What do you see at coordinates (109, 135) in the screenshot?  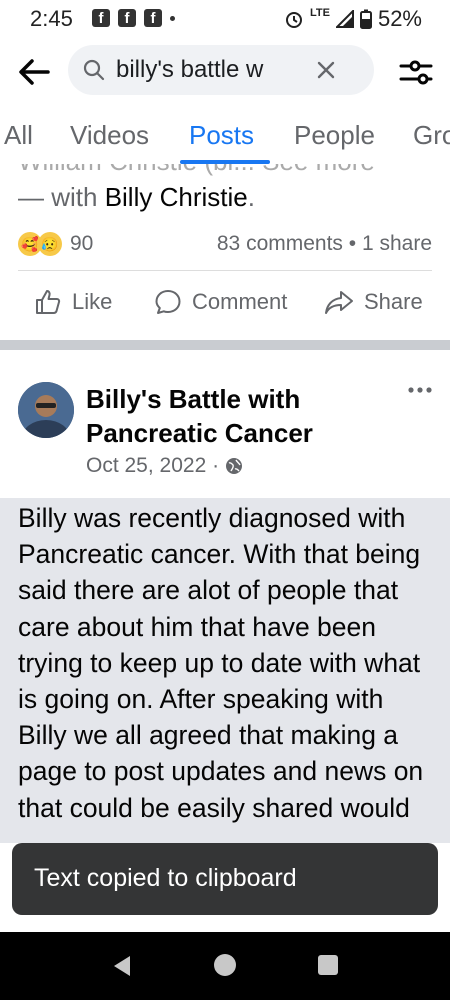 I see `tab-videos: Videos` at bounding box center [109, 135].